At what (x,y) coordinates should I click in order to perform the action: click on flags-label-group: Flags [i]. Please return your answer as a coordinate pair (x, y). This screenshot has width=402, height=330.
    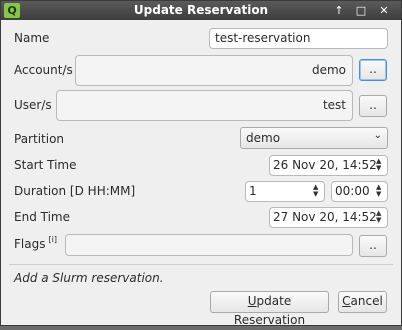
    Looking at the image, I should click on (35, 243).